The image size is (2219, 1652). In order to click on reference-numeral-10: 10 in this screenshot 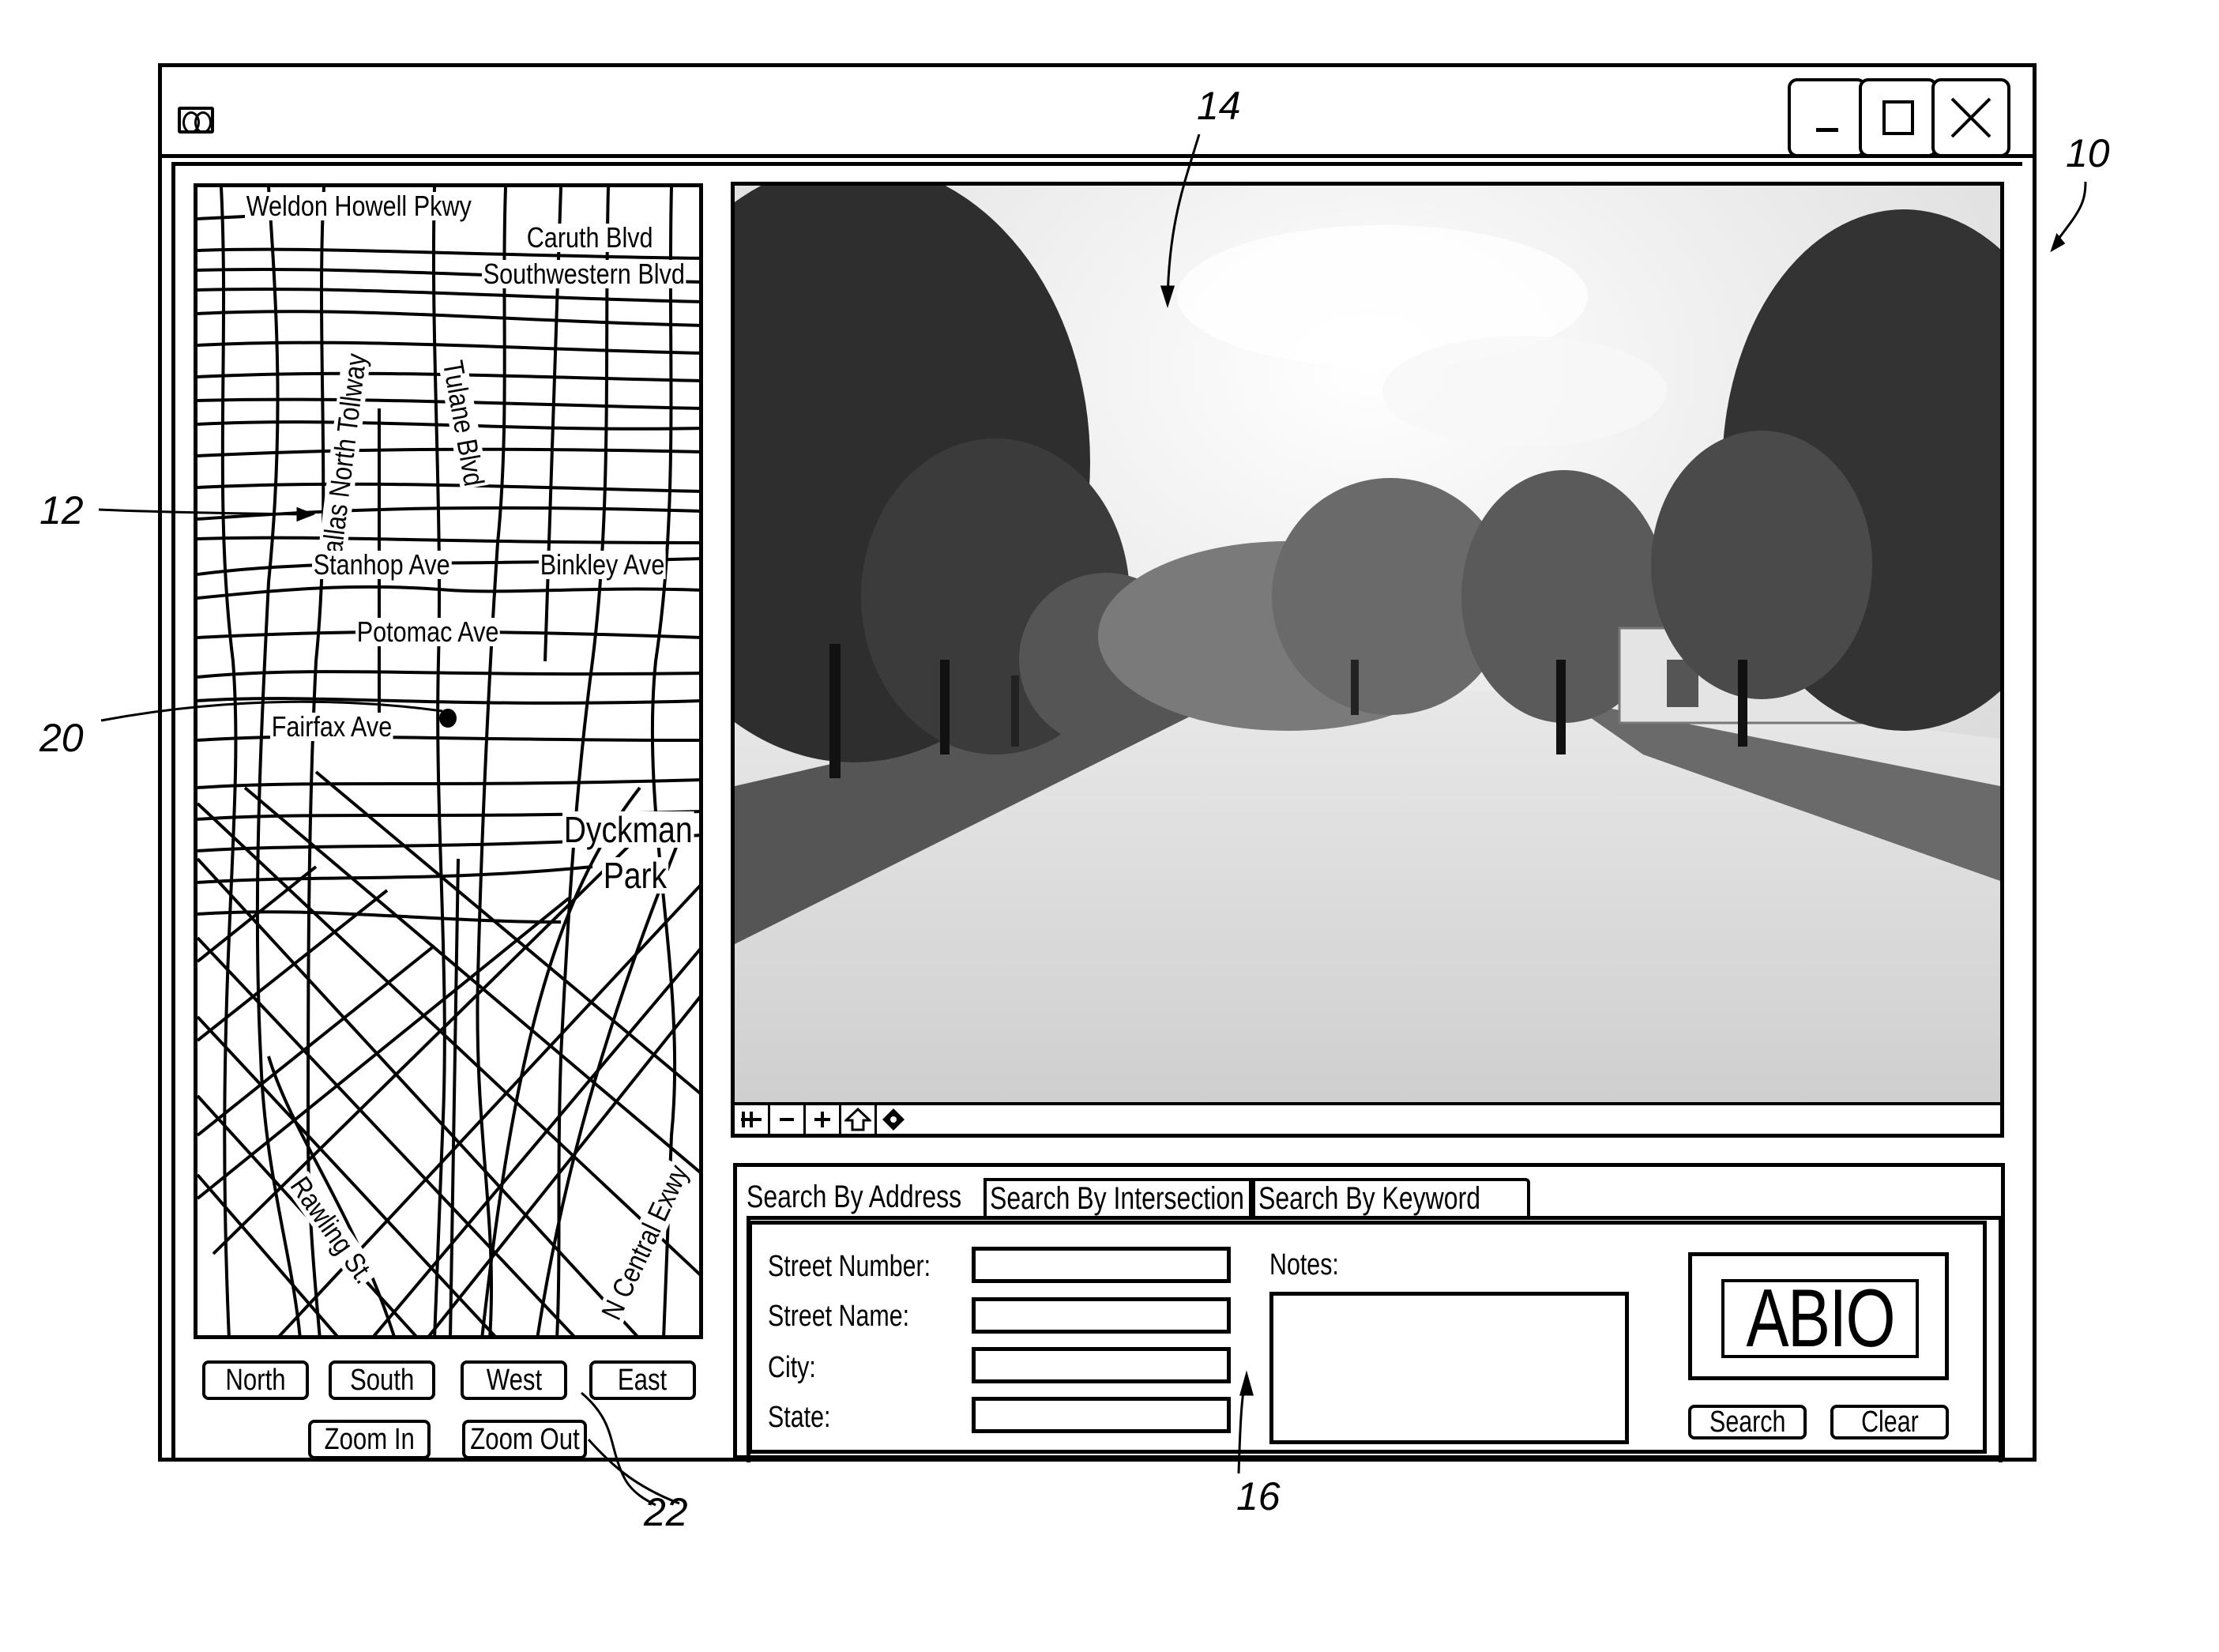, I will do `click(2088, 153)`.